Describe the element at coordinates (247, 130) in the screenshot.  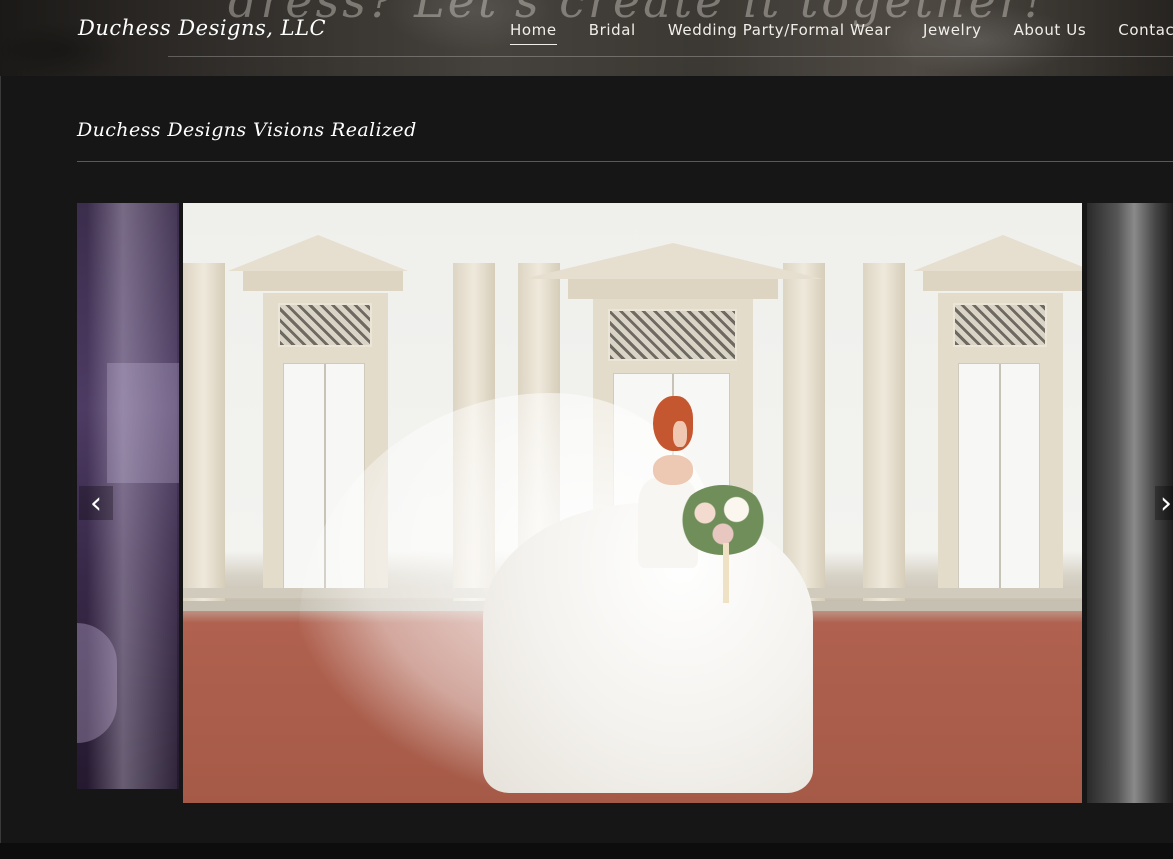
I see `section-title: Duchess Designs Visions Realized` at that location.